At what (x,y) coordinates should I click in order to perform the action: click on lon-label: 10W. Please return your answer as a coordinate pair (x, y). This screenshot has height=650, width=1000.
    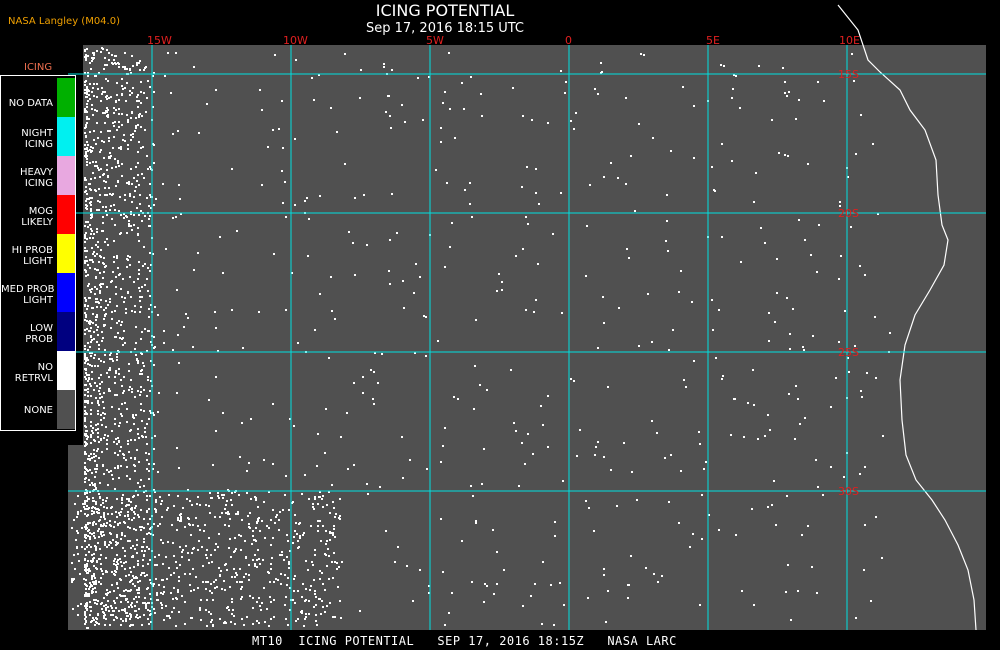
    Looking at the image, I should click on (295, 40).